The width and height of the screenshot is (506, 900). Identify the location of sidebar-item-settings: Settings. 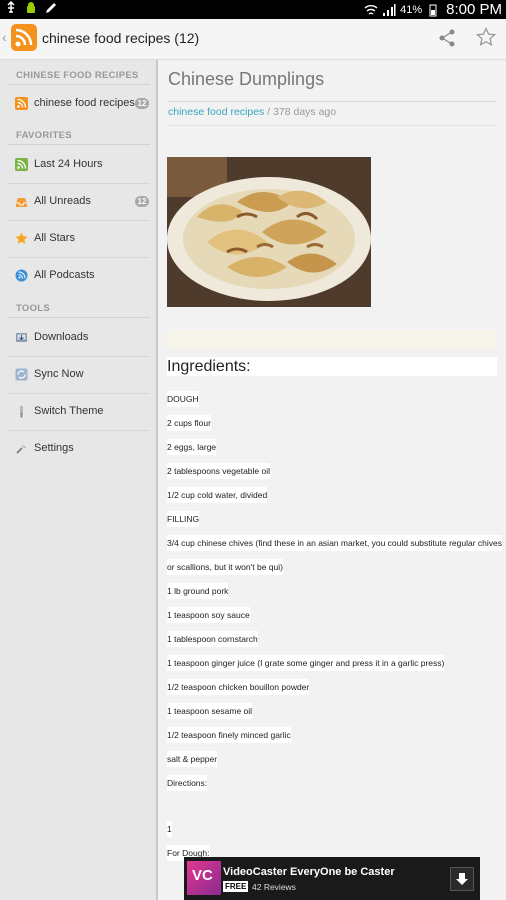
(78, 449).